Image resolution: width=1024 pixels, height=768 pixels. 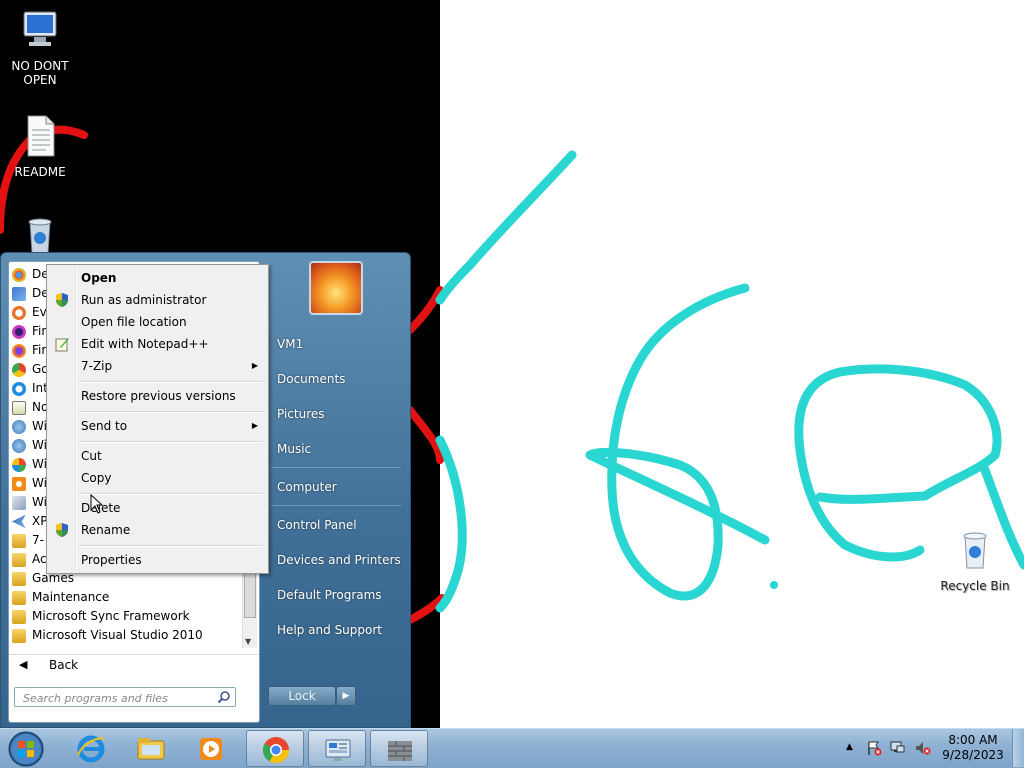 What do you see at coordinates (19, 388) in the screenshot?
I see `ie-icon` at bounding box center [19, 388].